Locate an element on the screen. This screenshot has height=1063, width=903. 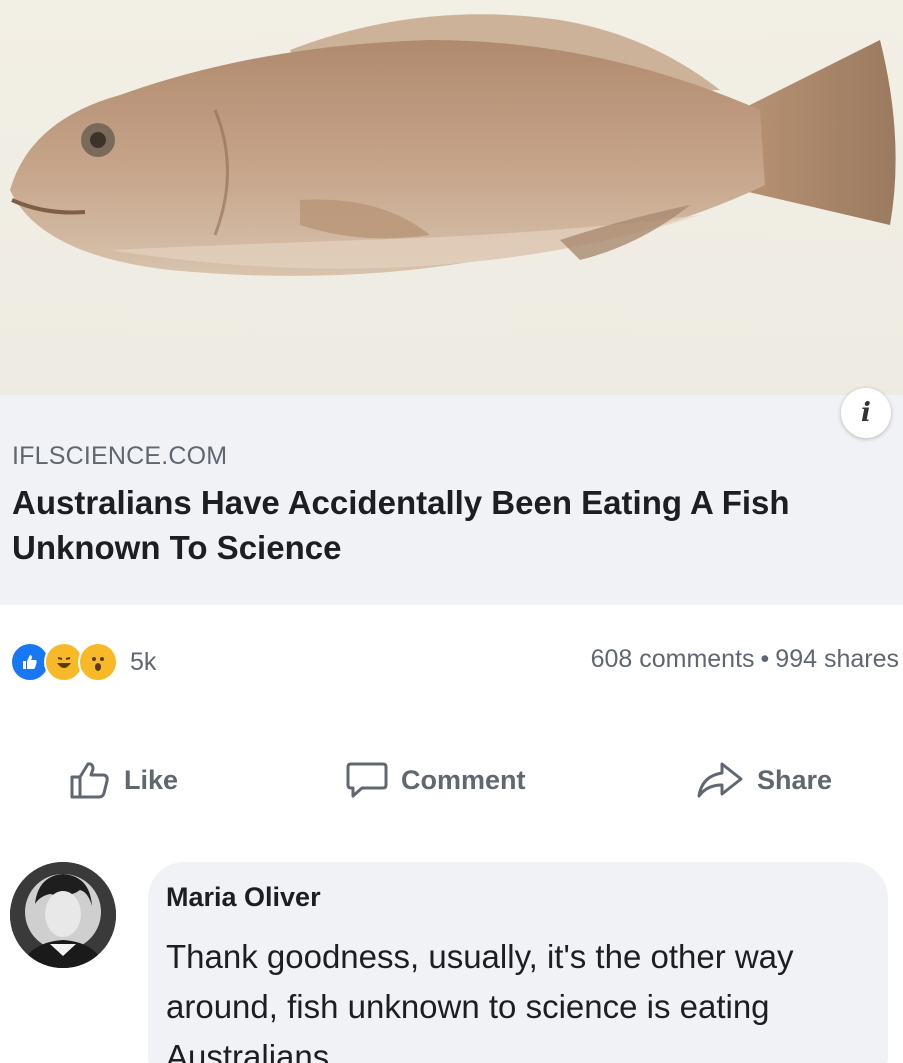
comment-icon is located at coordinates (367, 780).